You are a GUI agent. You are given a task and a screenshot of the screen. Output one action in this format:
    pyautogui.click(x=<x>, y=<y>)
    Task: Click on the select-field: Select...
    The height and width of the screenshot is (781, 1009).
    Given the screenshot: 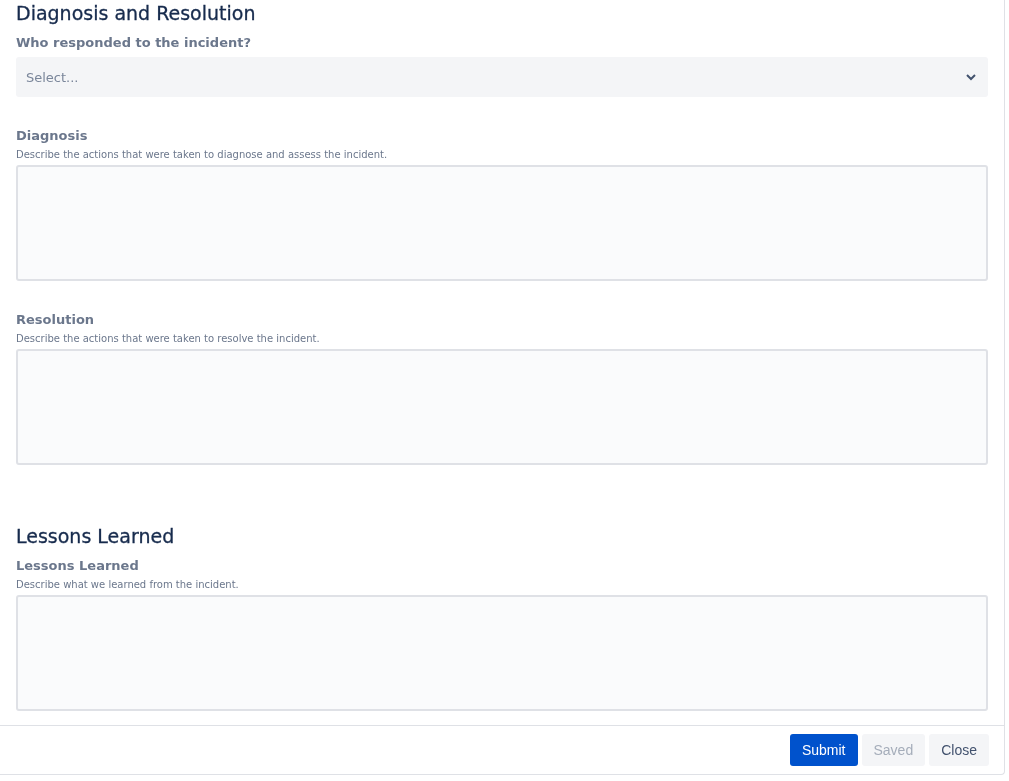 What is the action you would take?
    pyautogui.click(x=502, y=77)
    